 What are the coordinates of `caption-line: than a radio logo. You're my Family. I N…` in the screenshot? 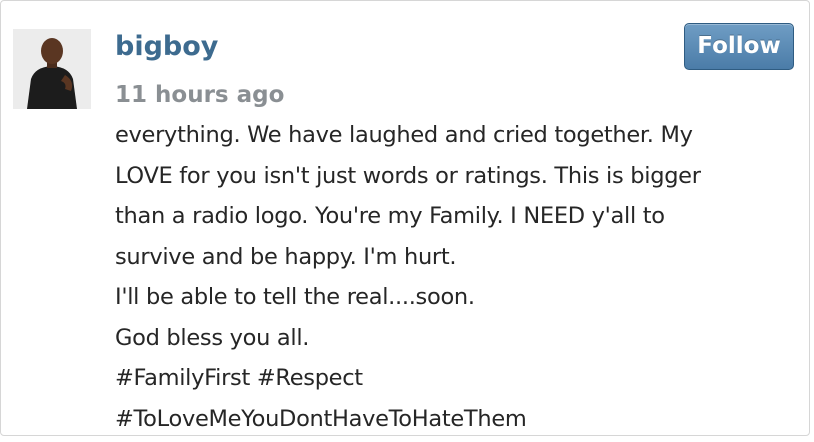 It's located at (390, 216).